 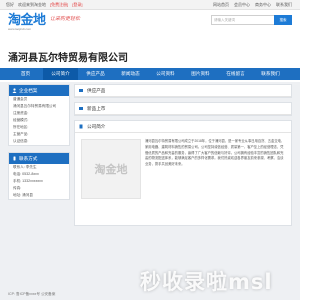 What do you see at coordinates (242, 20) in the screenshot?
I see `search-input: 请输入关键词` at bounding box center [242, 20].